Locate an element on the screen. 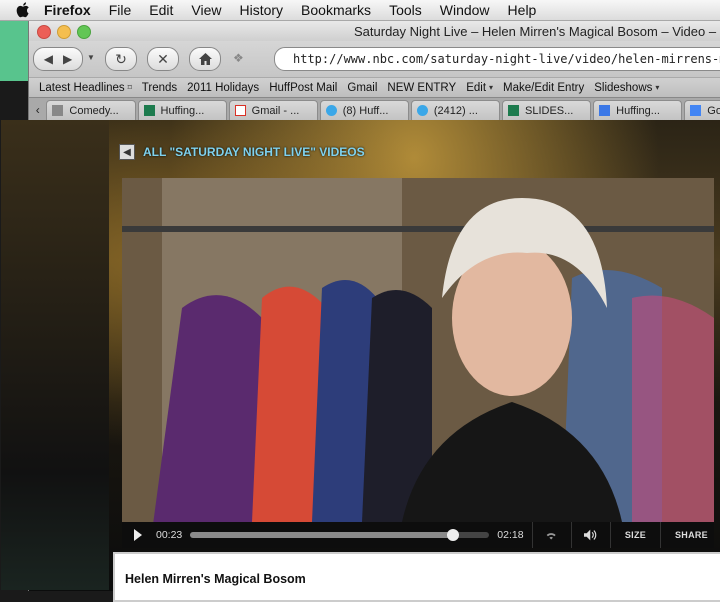 The height and width of the screenshot is (602, 720). bookmark-slideshows: Slideshows ▾ is located at coordinates (626, 88).